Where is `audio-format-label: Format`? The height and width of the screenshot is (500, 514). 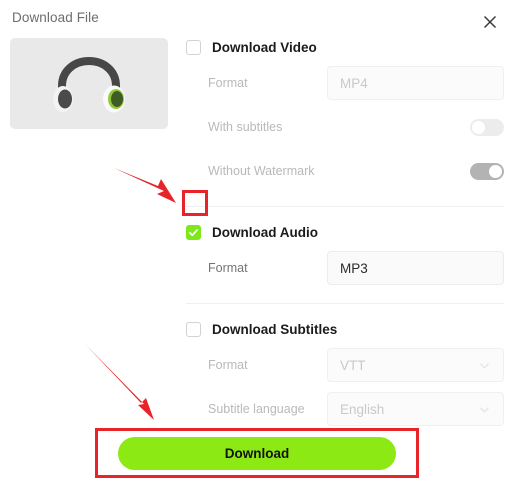 audio-format-label: Format is located at coordinates (228, 268).